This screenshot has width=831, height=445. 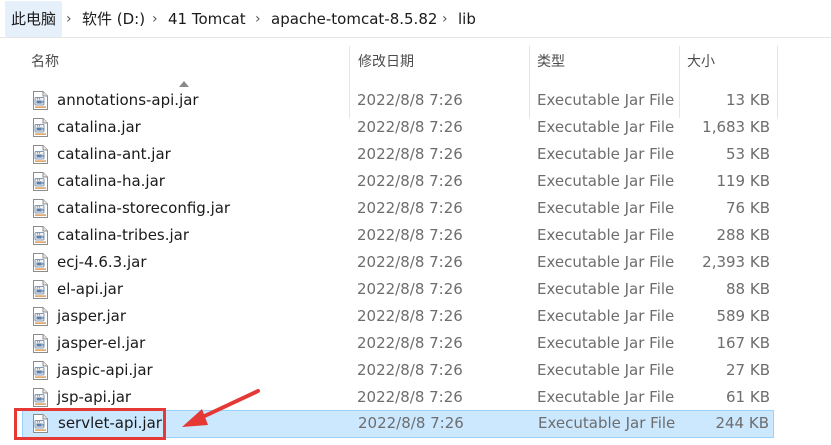 What do you see at coordinates (90, 289) in the screenshot?
I see `file-name: el-api.jar` at bounding box center [90, 289].